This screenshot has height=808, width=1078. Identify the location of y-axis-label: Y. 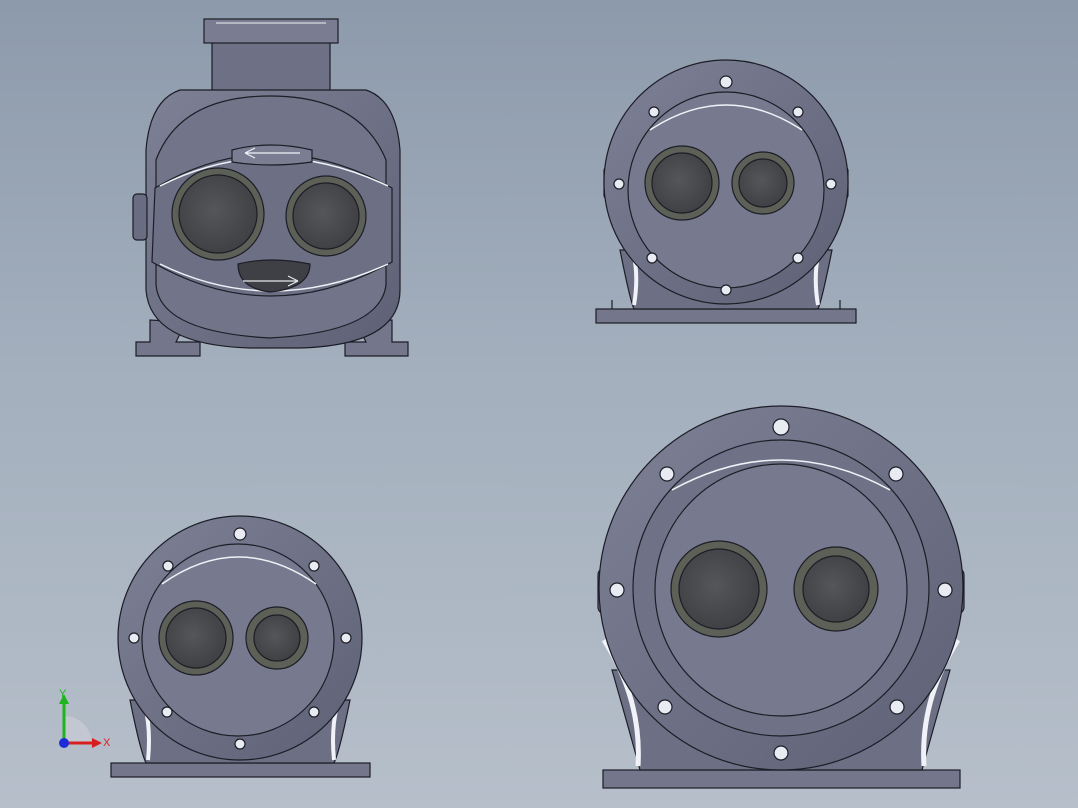
(63, 694).